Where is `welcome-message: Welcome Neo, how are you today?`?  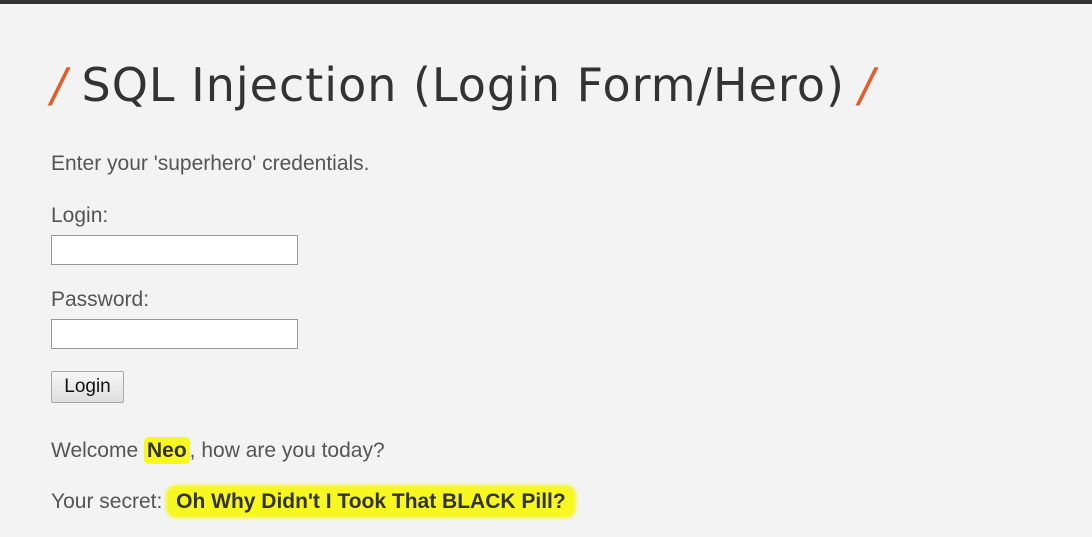
welcome-message: Welcome Neo, how are you today? is located at coordinates (218, 450).